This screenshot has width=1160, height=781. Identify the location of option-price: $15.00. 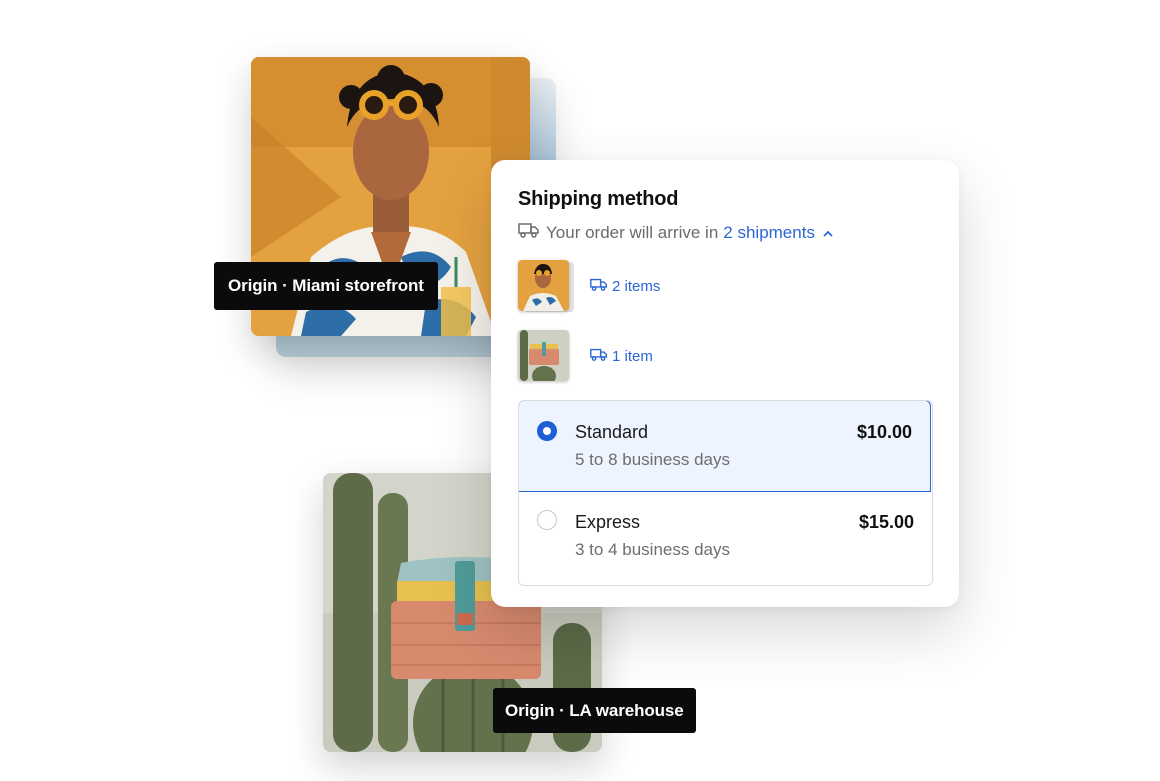
(886, 522).